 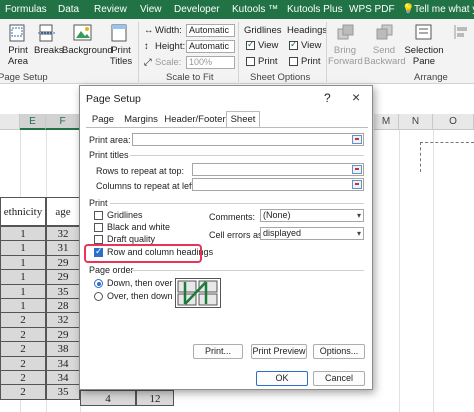 I want to click on black-white-checkbox, so click(x=98, y=227).